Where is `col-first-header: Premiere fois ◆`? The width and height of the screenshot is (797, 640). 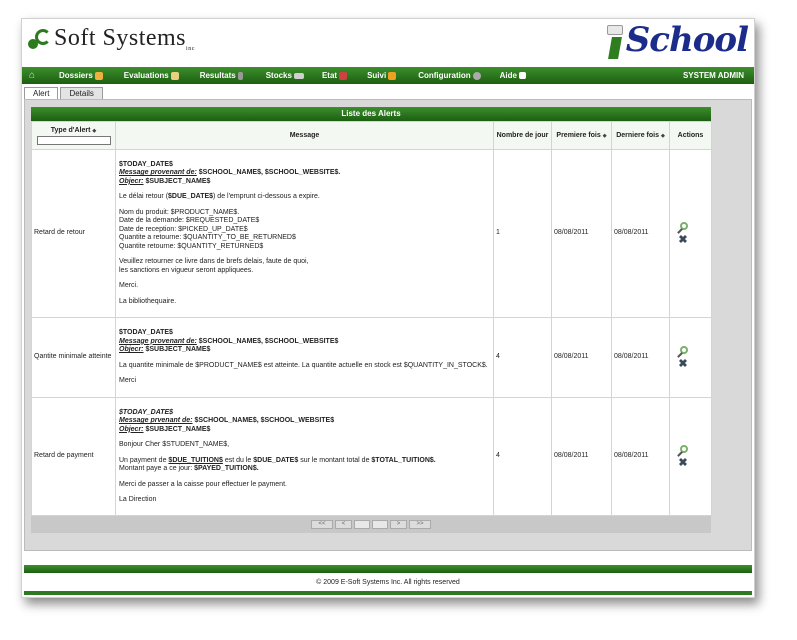 col-first-header: Premiere fois ◆ is located at coordinates (581, 135).